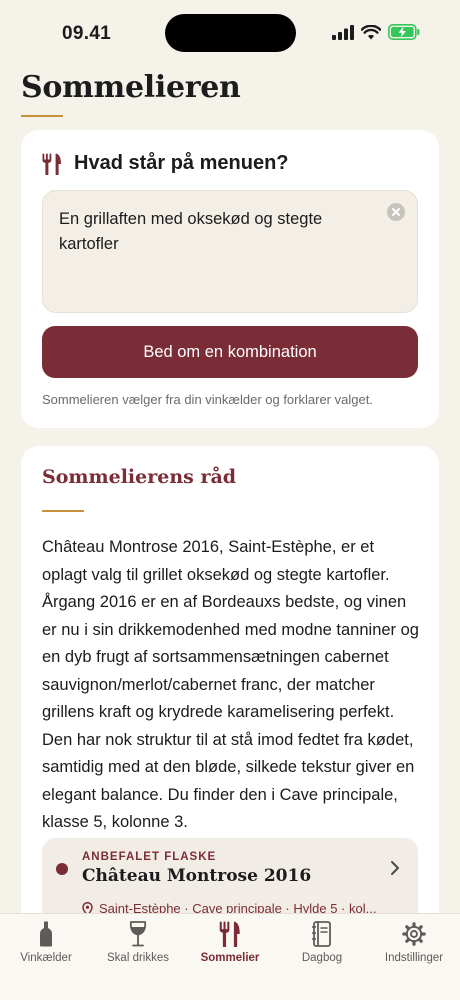 The image size is (460, 1000). Describe the element at coordinates (138, 934) in the screenshot. I see `wine-glass-icon` at that location.